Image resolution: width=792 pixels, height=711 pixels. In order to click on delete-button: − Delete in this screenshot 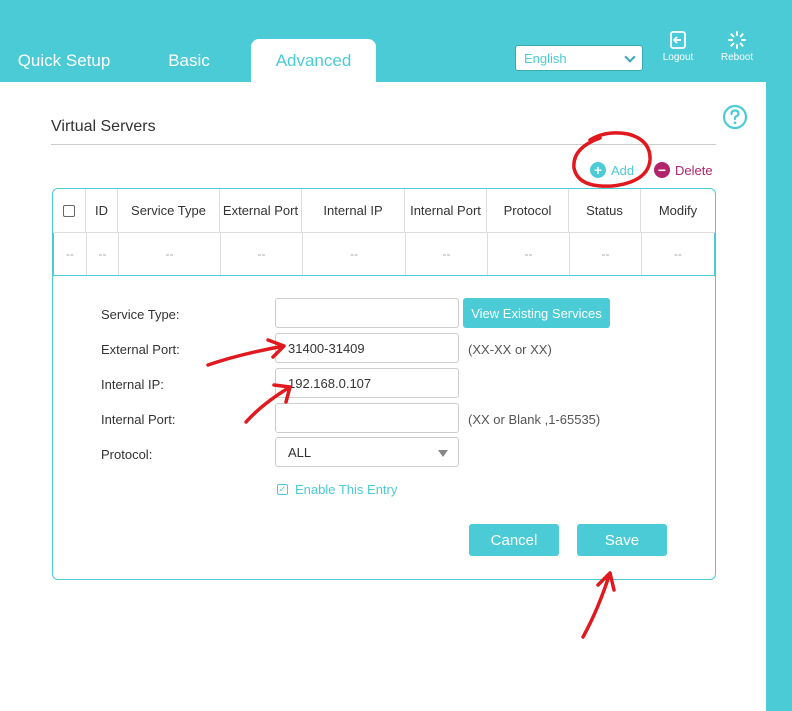, I will do `click(683, 170)`.